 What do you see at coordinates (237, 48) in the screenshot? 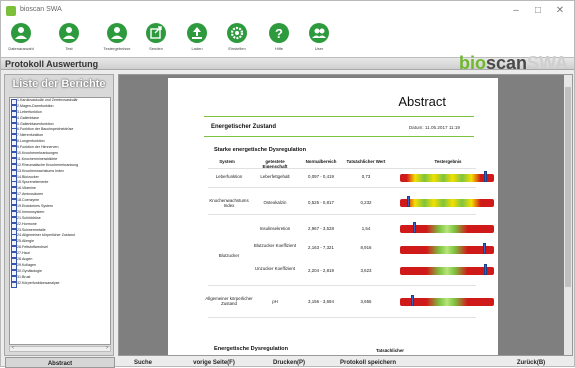
I see `toolbar-label: Einstellen` at bounding box center [237, 48].